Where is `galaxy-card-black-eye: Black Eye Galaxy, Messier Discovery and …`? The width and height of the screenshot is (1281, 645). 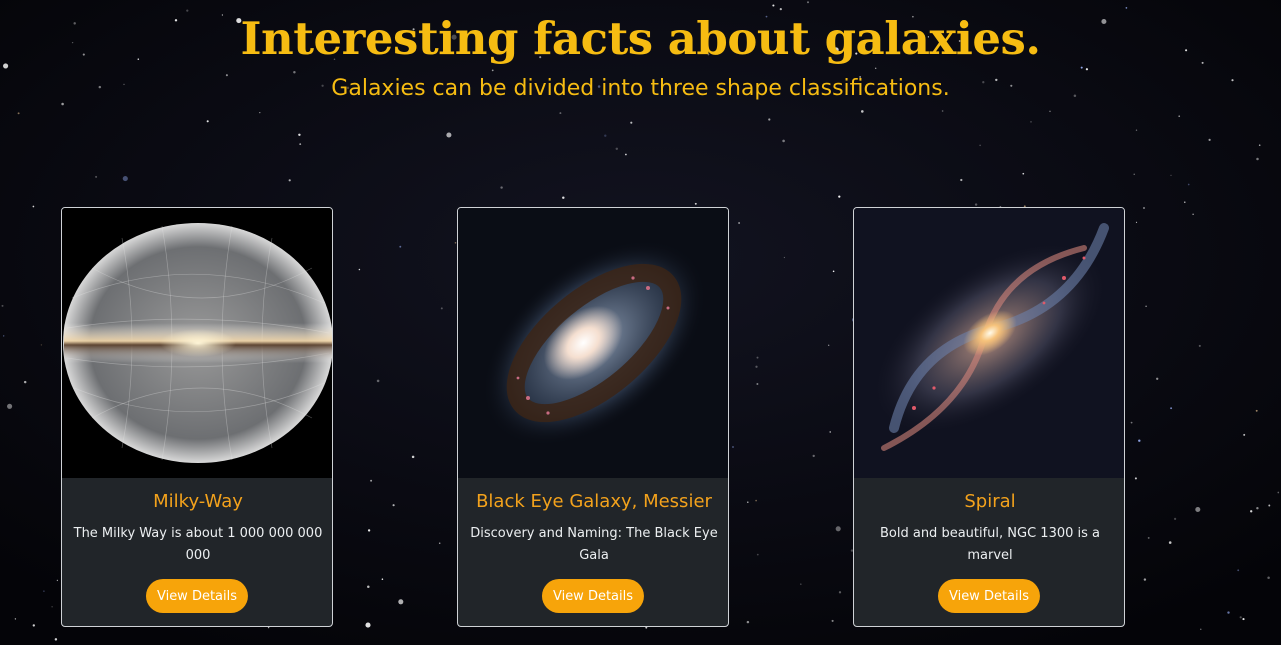 galaxy-card-black-eye: Black Eye Galaxy, Messier Discovery and … is located at coordinates (593, 417).